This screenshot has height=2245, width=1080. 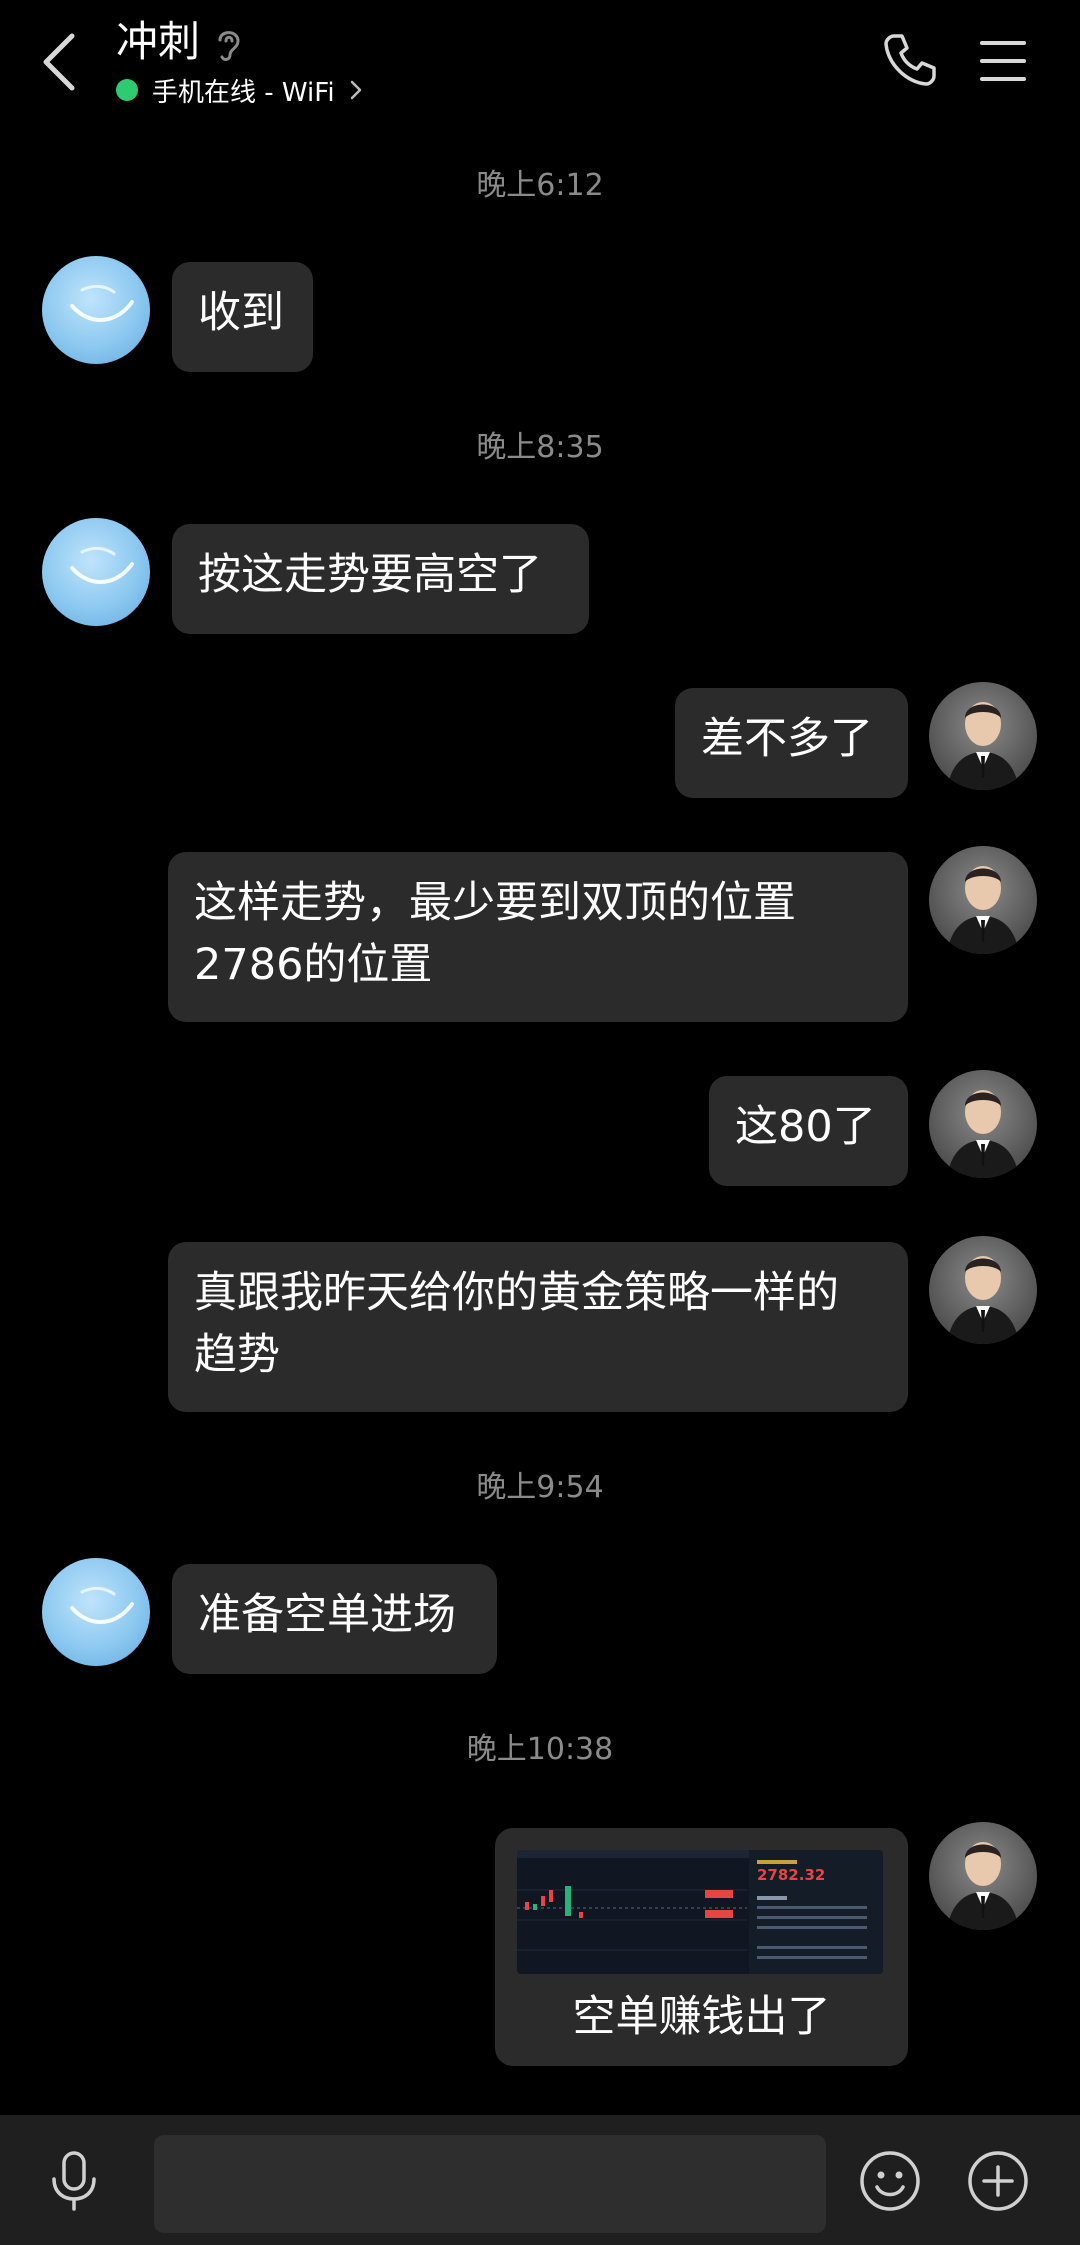 What do you see at coordinates (355, 90) in the screenshot?
I see `chevron-right-icon` at bounding box center [355, 90].